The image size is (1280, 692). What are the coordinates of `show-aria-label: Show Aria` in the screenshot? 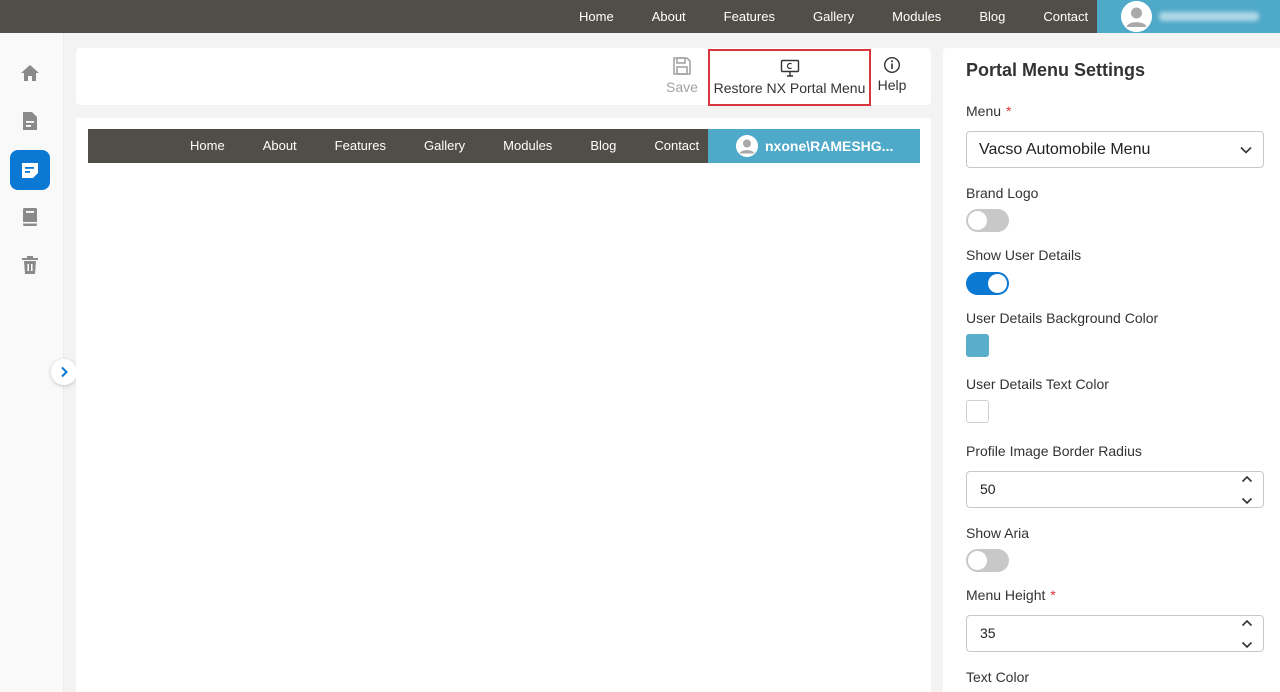 It's located at (998, 533).